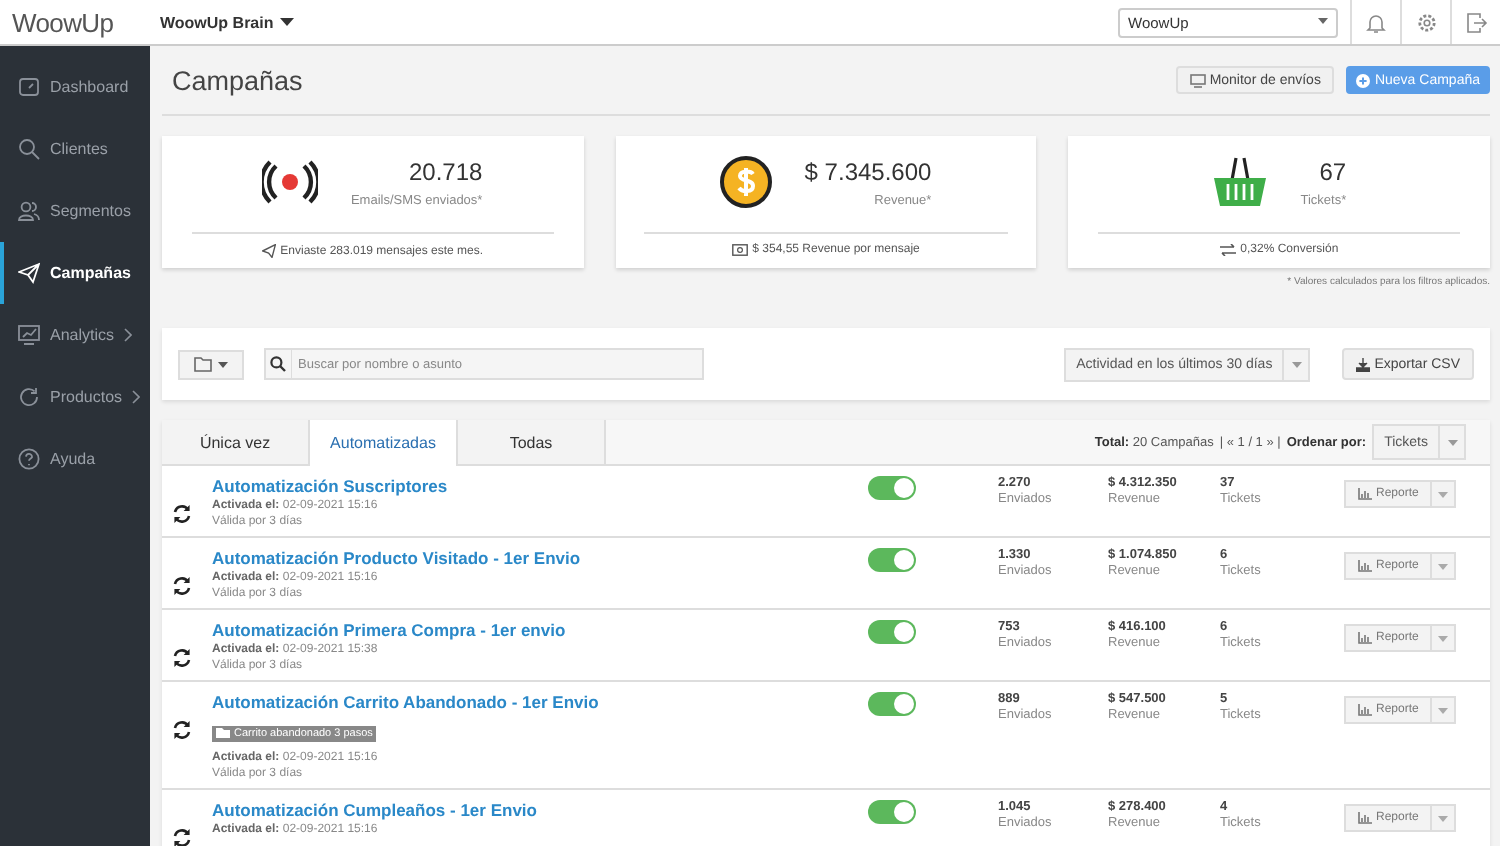 Image resolution: width=1500 pixels, height=846 pixels. What do you see at coordinates (532, 558) in the screenshot?
I see `campaign-name-link: Automatización Producto Visitado - 1er Envio` at bounding box center [532, 558].